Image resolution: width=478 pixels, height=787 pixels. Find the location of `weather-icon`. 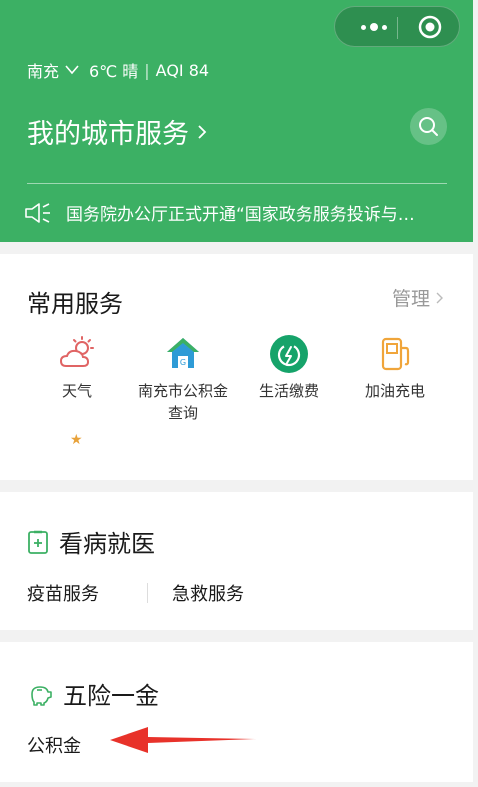

weather-icon is located at coordinates (76, 351).